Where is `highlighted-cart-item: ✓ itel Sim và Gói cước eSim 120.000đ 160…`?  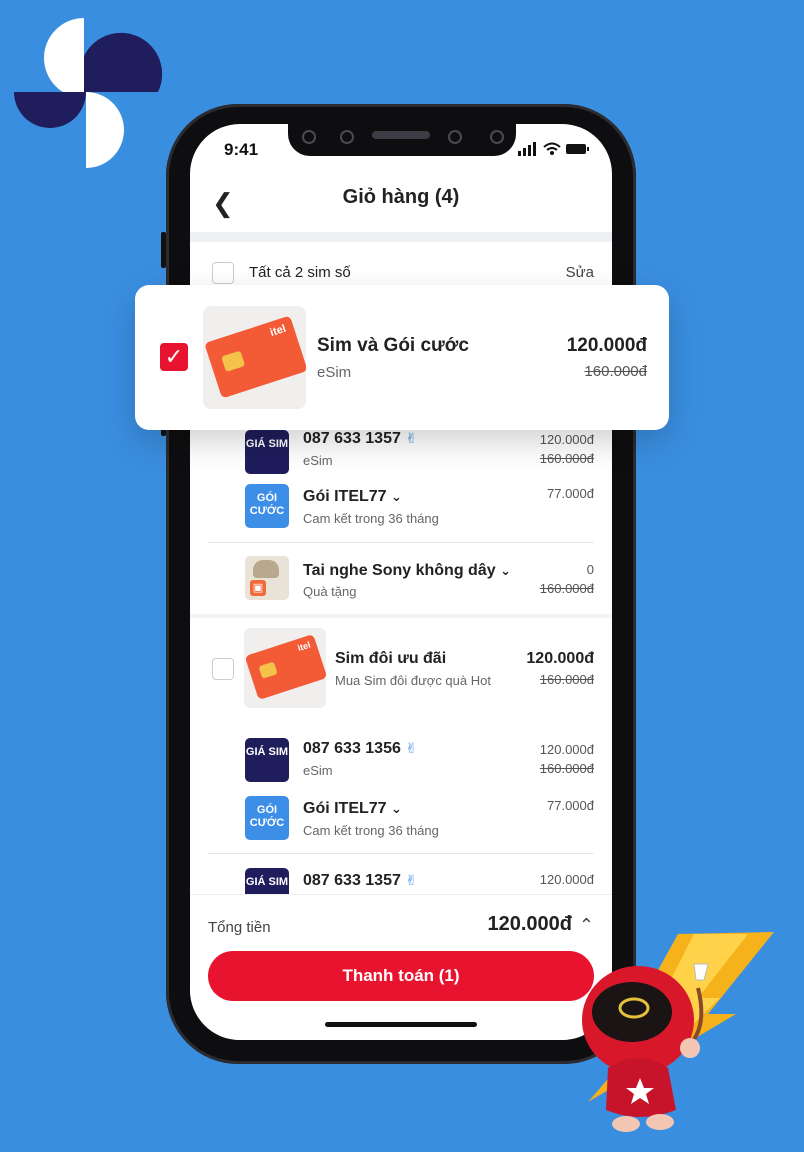 highlighted-cart-item: ✓ itel Sim và Gói cước eSim 120.000đ 160… is located at coordinates (402, 357).